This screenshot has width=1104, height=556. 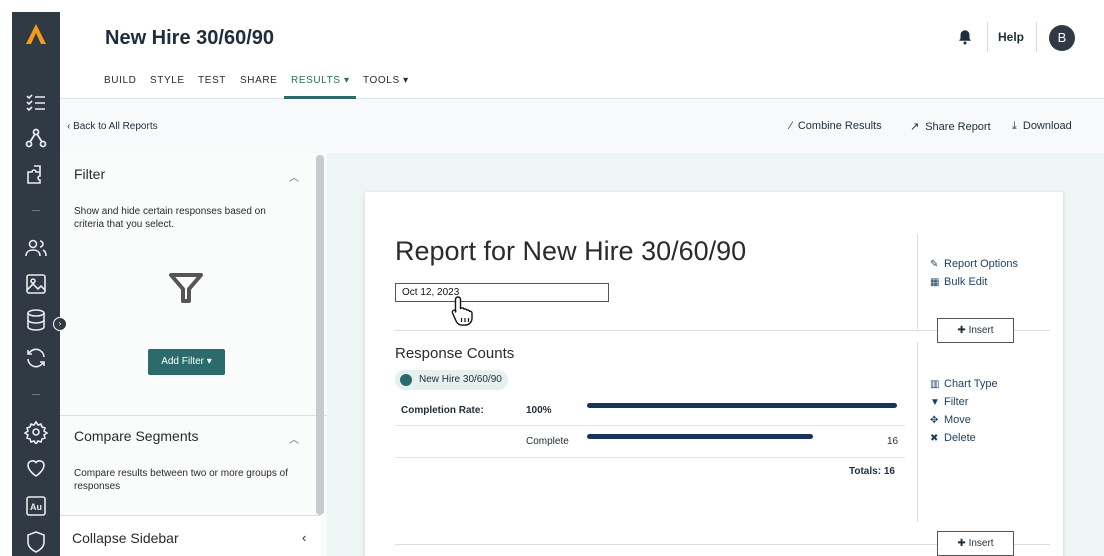 I want to click on wand-icon: ⁄, so click(x=791, y=126).